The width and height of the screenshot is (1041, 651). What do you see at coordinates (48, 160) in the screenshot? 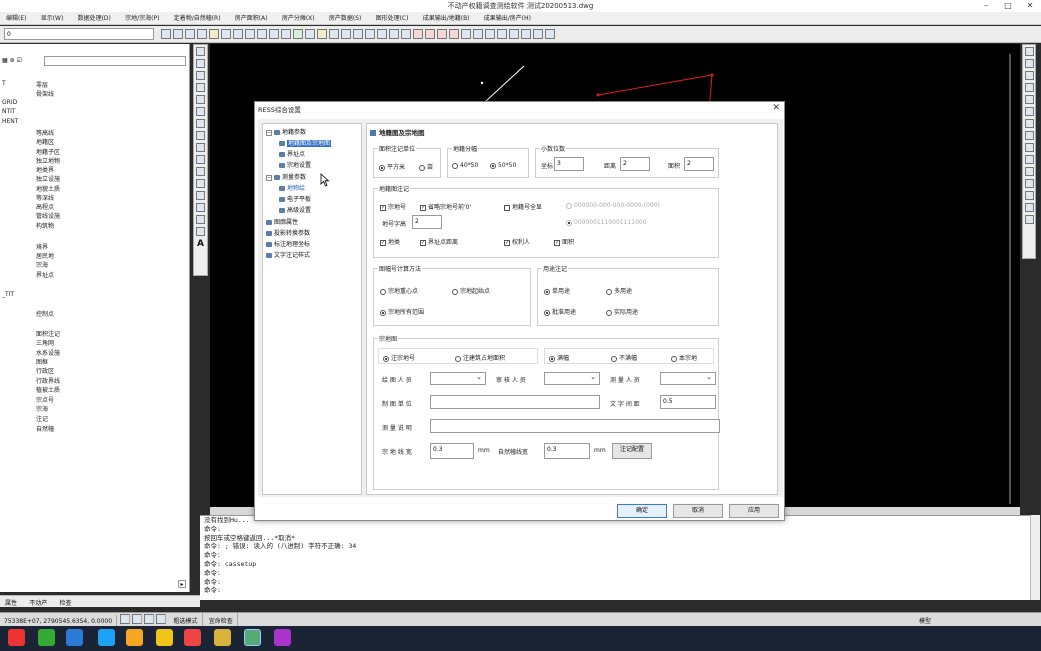
I see `layer-name: 独立地物` at bounding box center [48, 160].